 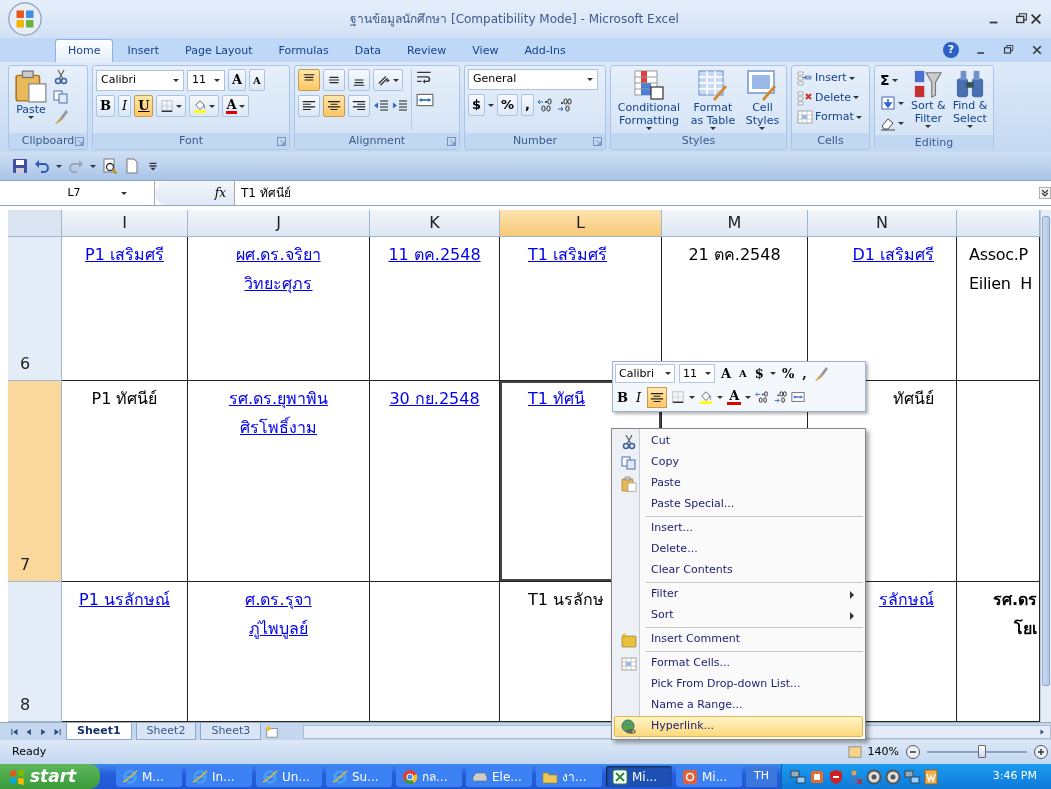 I want to click on group-label: Editing, so click(x=934, y=142).